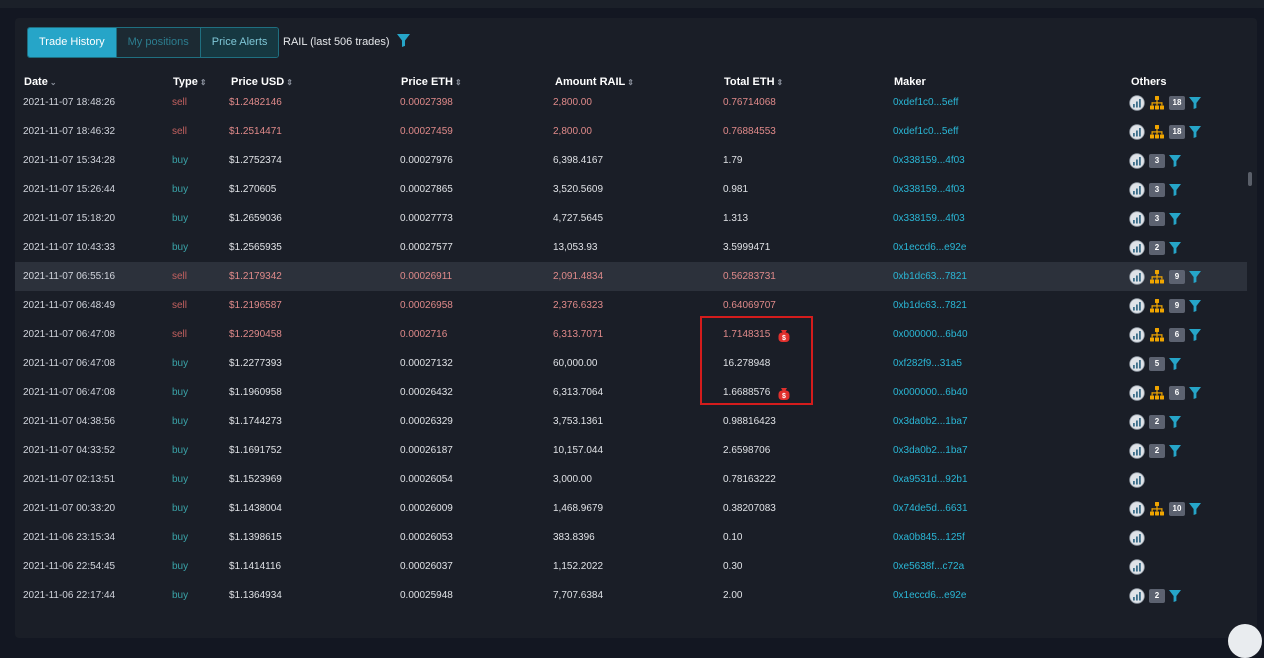 The image size is (1264, 658). Describe the element at coordinates (753, 82) in the screenshot. I see `column-header-total-eth: Total ETH ⇕` at that location.